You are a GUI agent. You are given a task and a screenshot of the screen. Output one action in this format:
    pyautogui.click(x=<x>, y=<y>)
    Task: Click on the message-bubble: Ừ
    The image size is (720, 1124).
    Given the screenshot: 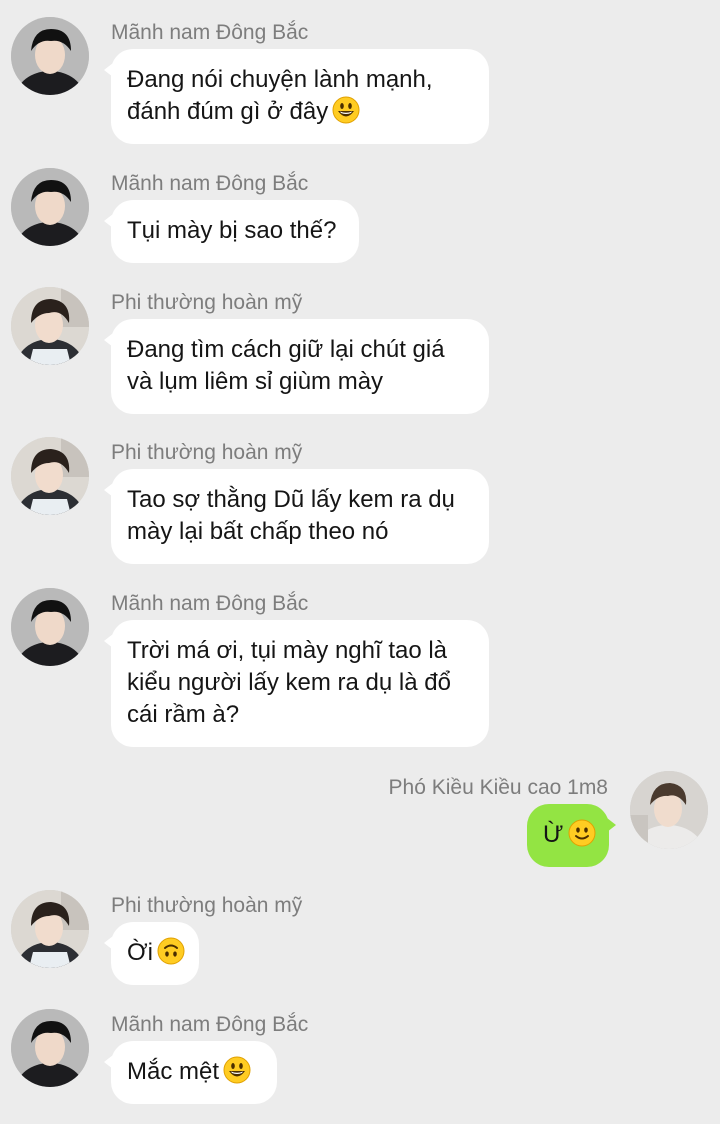 What is the action you would take?
    pyautogui.click(x=571, y=835)
    